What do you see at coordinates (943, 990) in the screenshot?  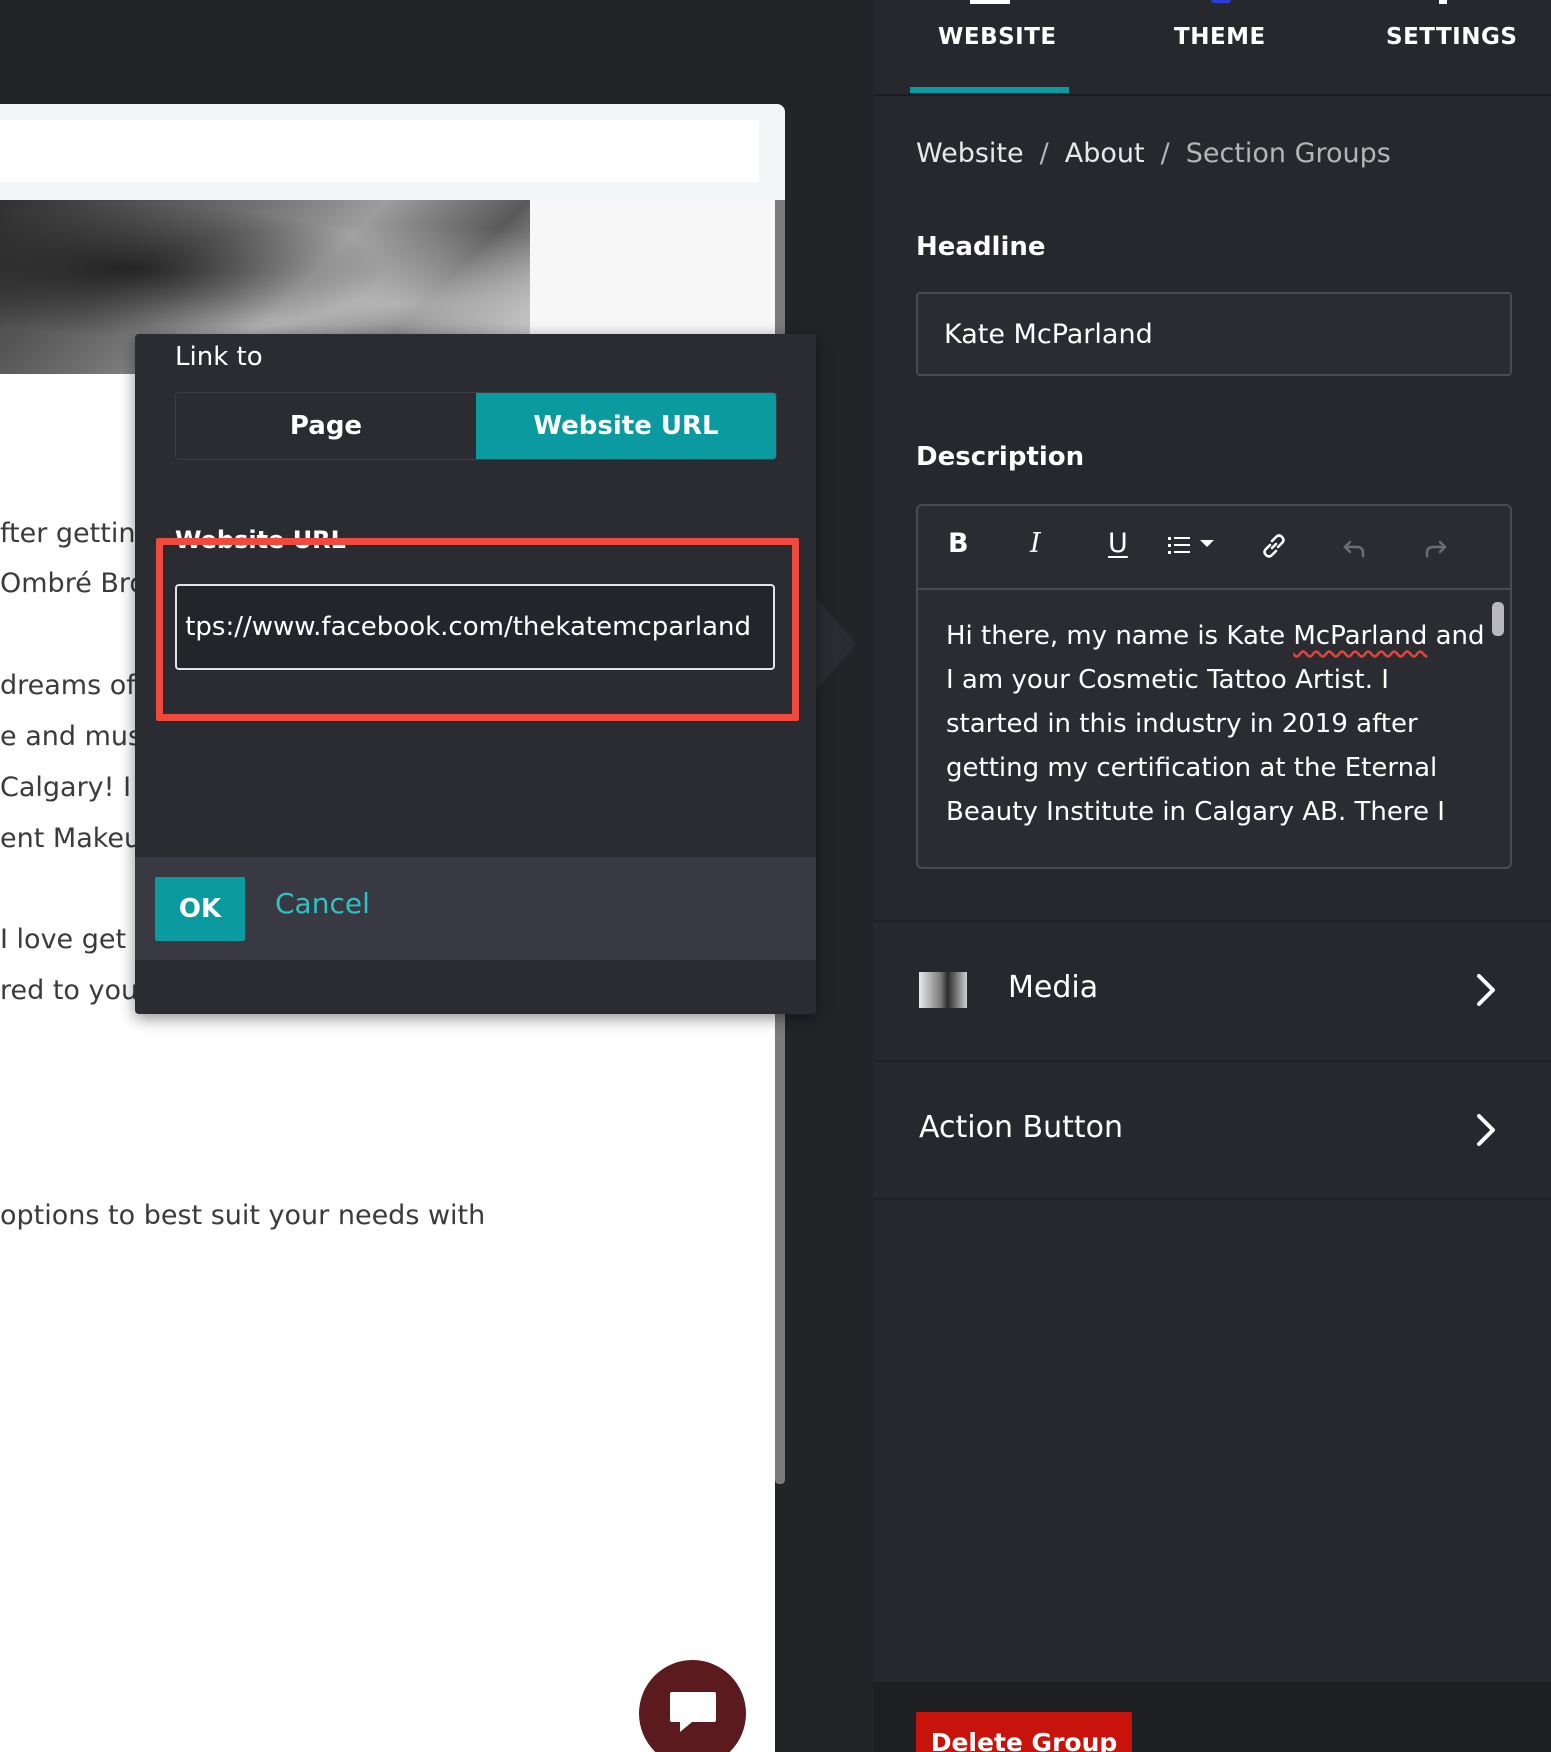 I see `media-thumbnail` at bounding box center [943, 990].